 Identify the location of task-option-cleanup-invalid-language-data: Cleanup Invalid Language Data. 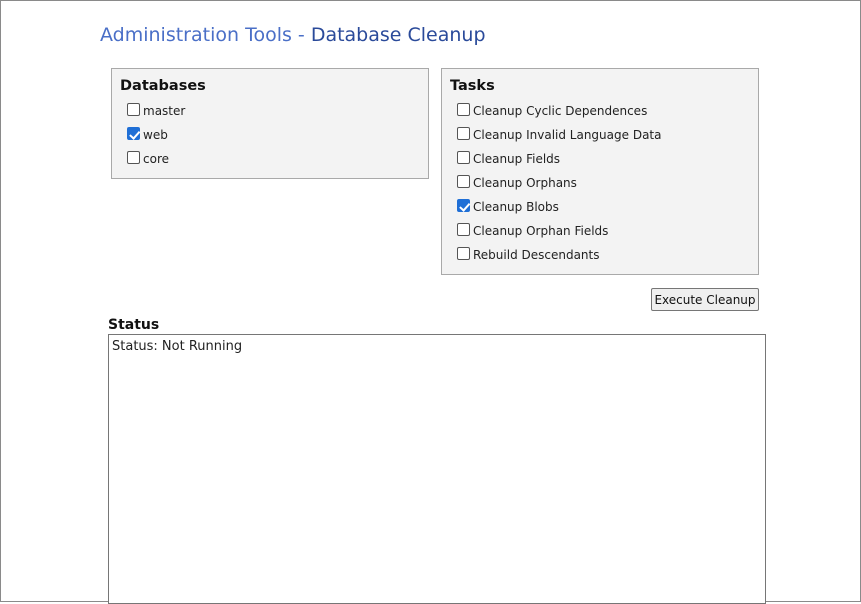
(559, 138).